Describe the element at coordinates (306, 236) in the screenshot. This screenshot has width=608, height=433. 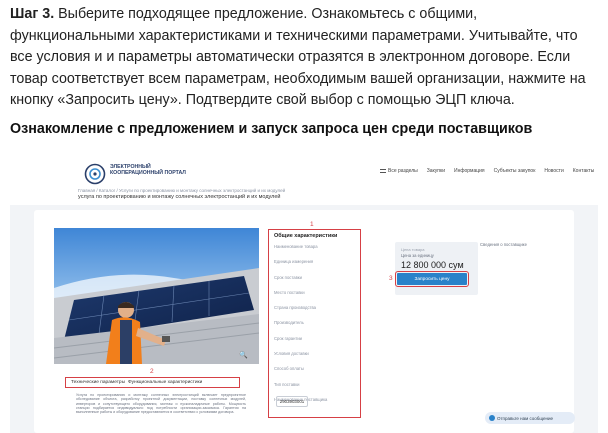
I see `characteristics-title: Общие характеристики` at that location.